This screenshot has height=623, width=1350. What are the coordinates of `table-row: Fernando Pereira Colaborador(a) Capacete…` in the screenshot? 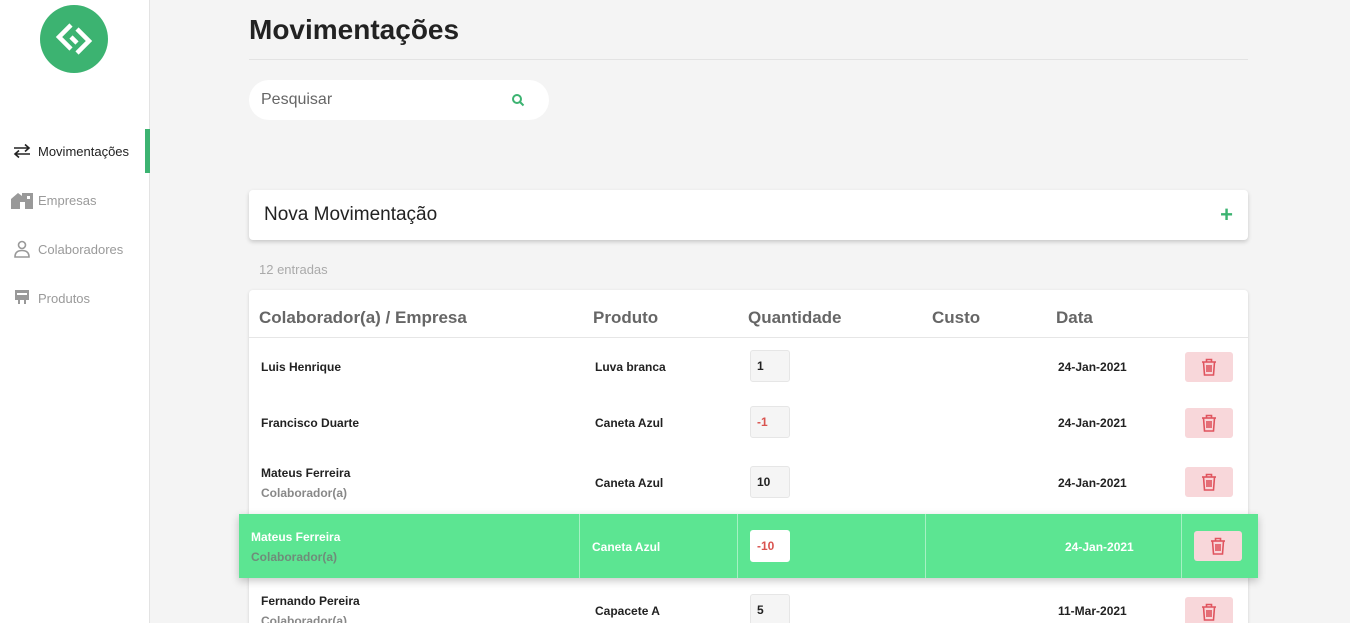 It's located at (748, 600).